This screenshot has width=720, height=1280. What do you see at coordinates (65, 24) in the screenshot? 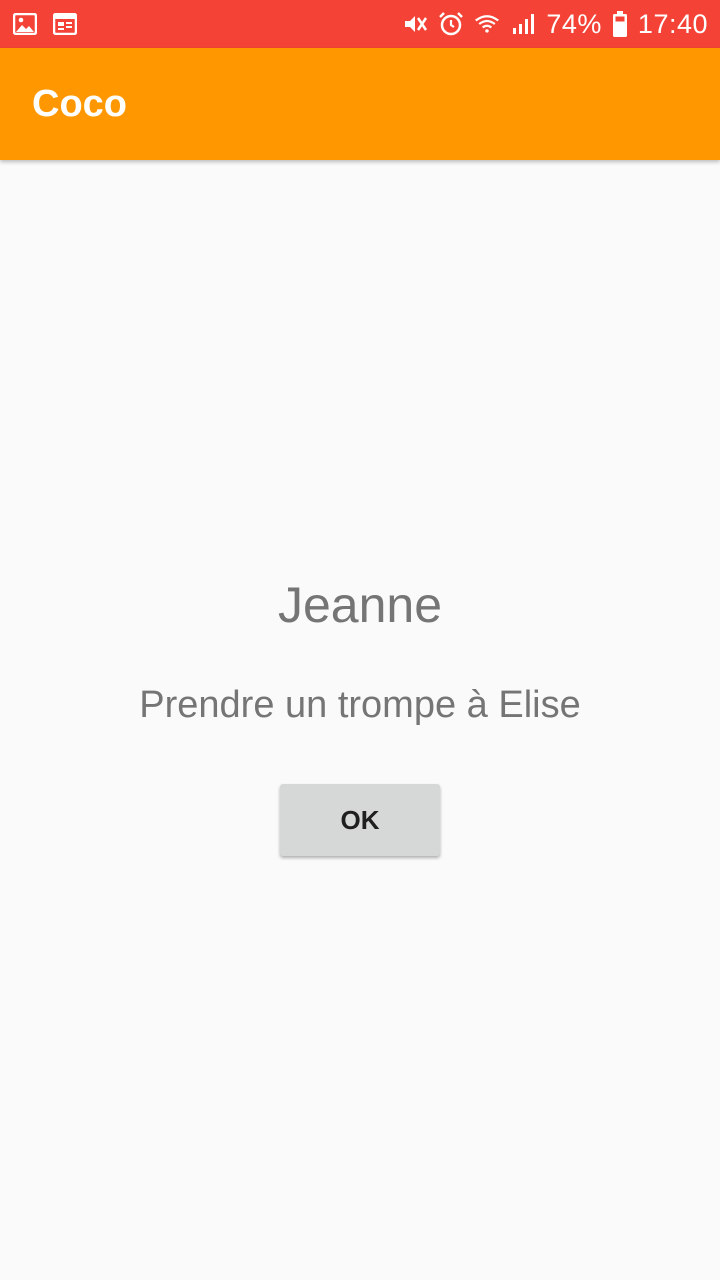
I see `calendar-notification-icon` at bounding box center [65, 24].